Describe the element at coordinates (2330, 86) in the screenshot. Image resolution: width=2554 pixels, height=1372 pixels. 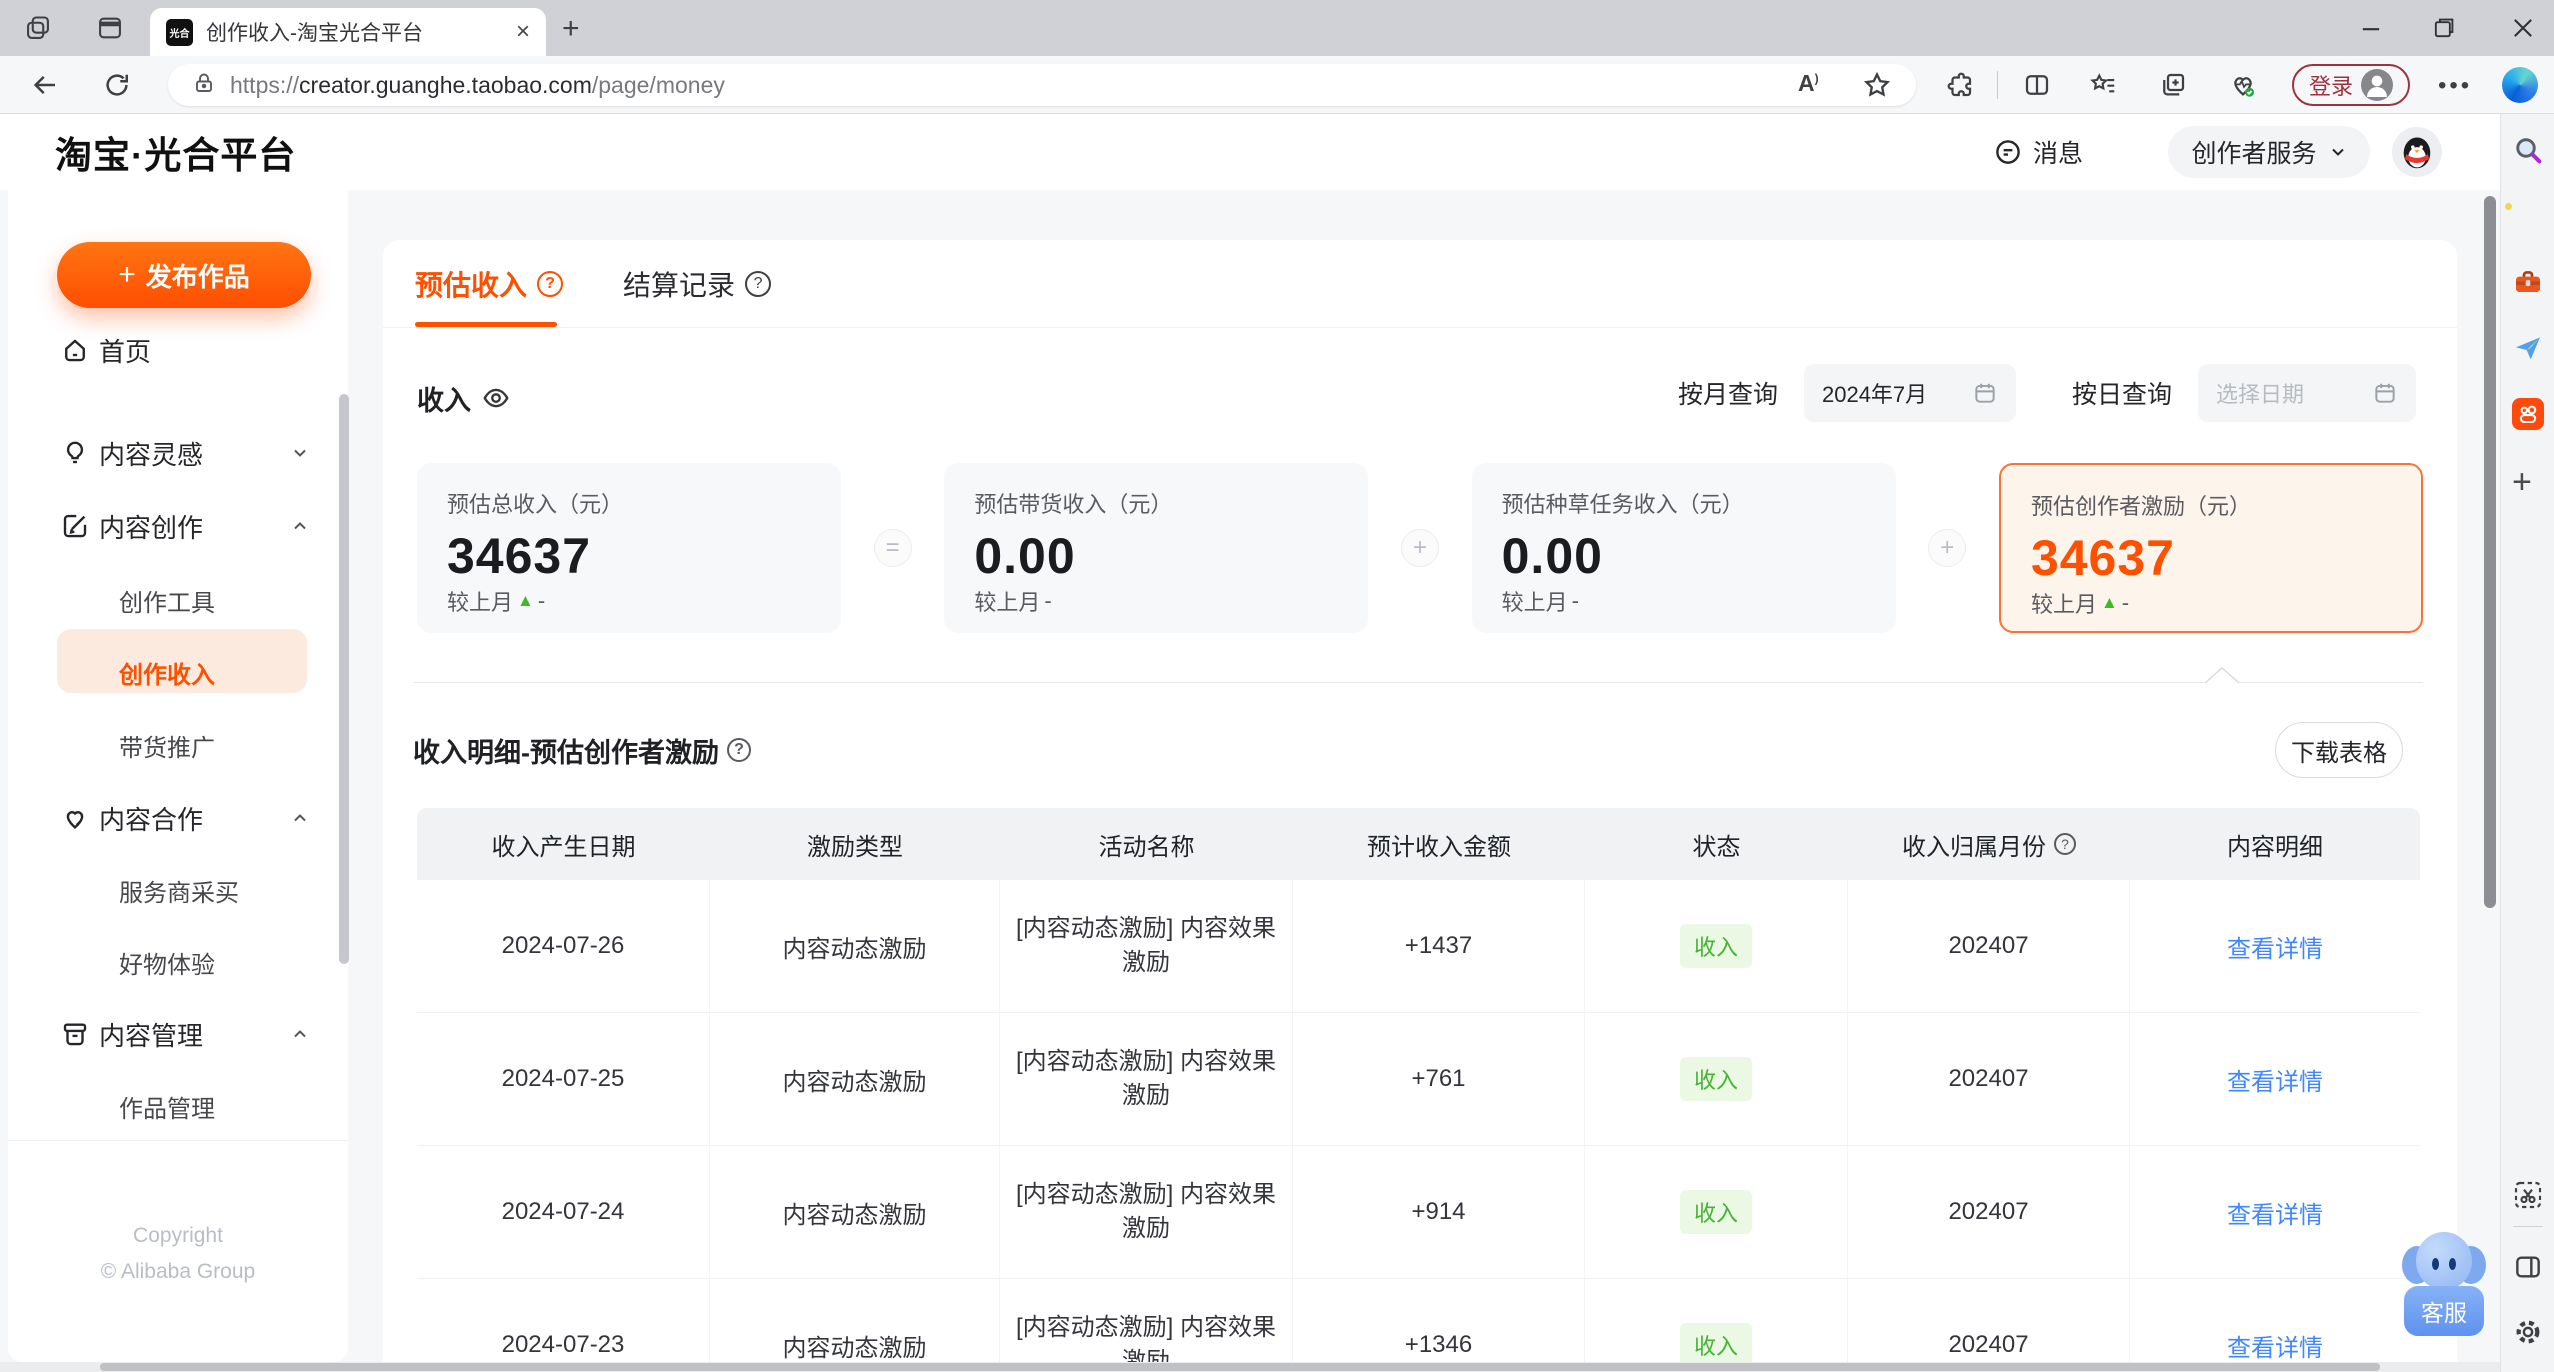
I see `login-label: 登录` at that location.